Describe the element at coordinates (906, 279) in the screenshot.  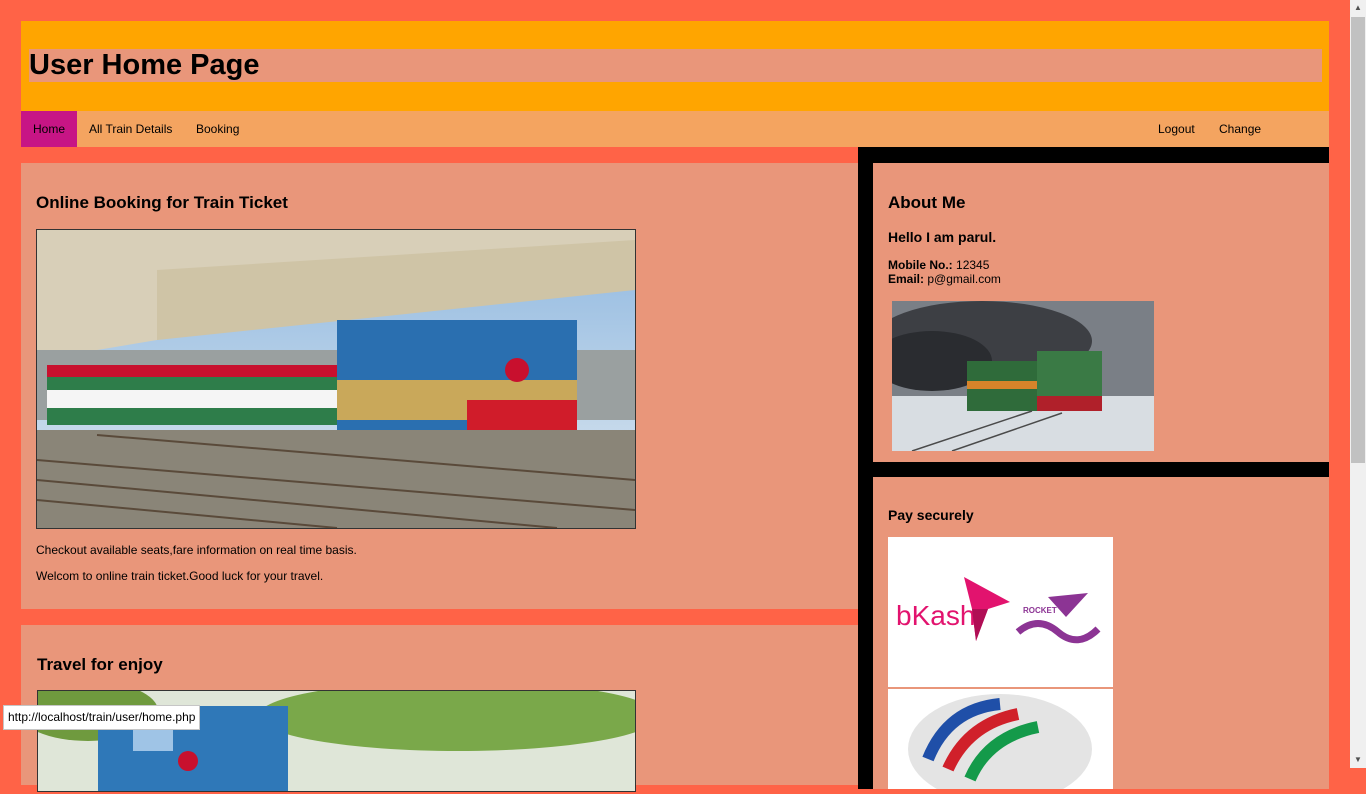
I see `email-label: Email:` at that location.